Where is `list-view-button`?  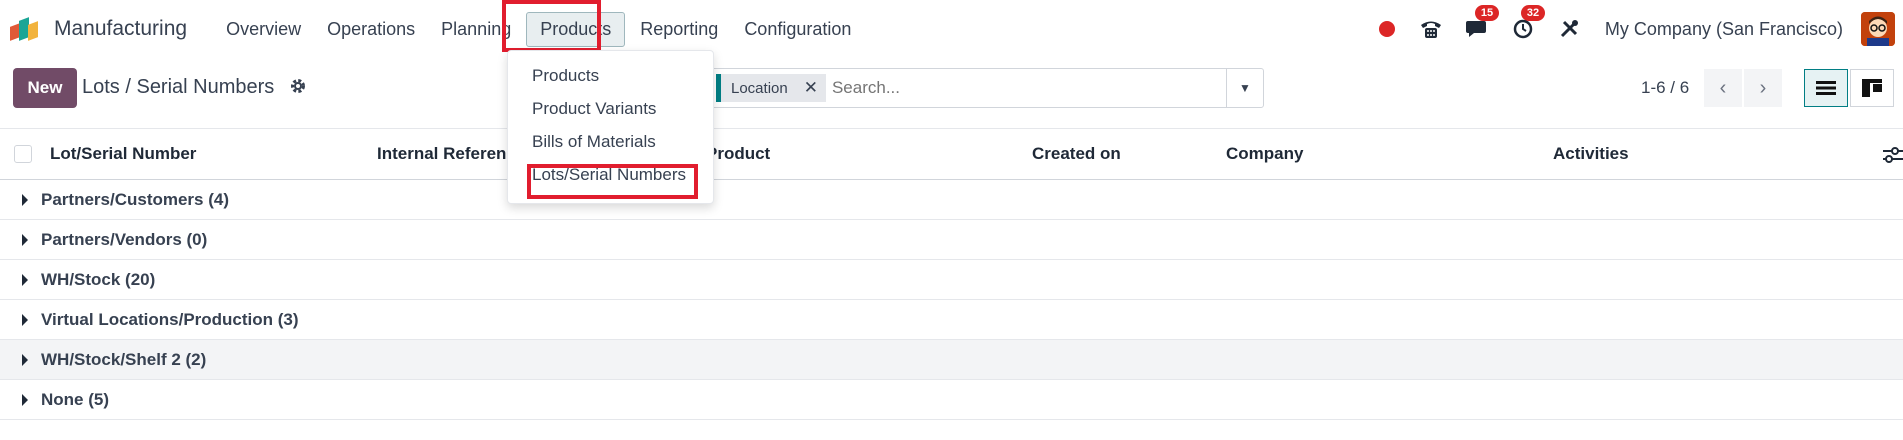
list-view-button is located at coordinates (1826, 88).